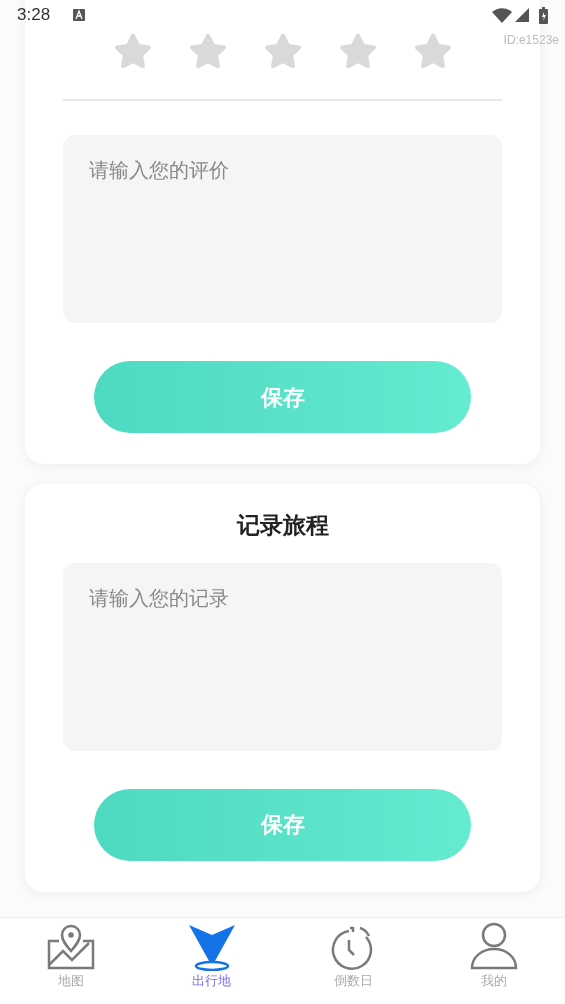 The height and width of the screenshot is (1004, 565). What do you see at coordinates (282, 525) in the screenshot?
I see `card-title: 记录旅程` at bounding box center [282, 525].